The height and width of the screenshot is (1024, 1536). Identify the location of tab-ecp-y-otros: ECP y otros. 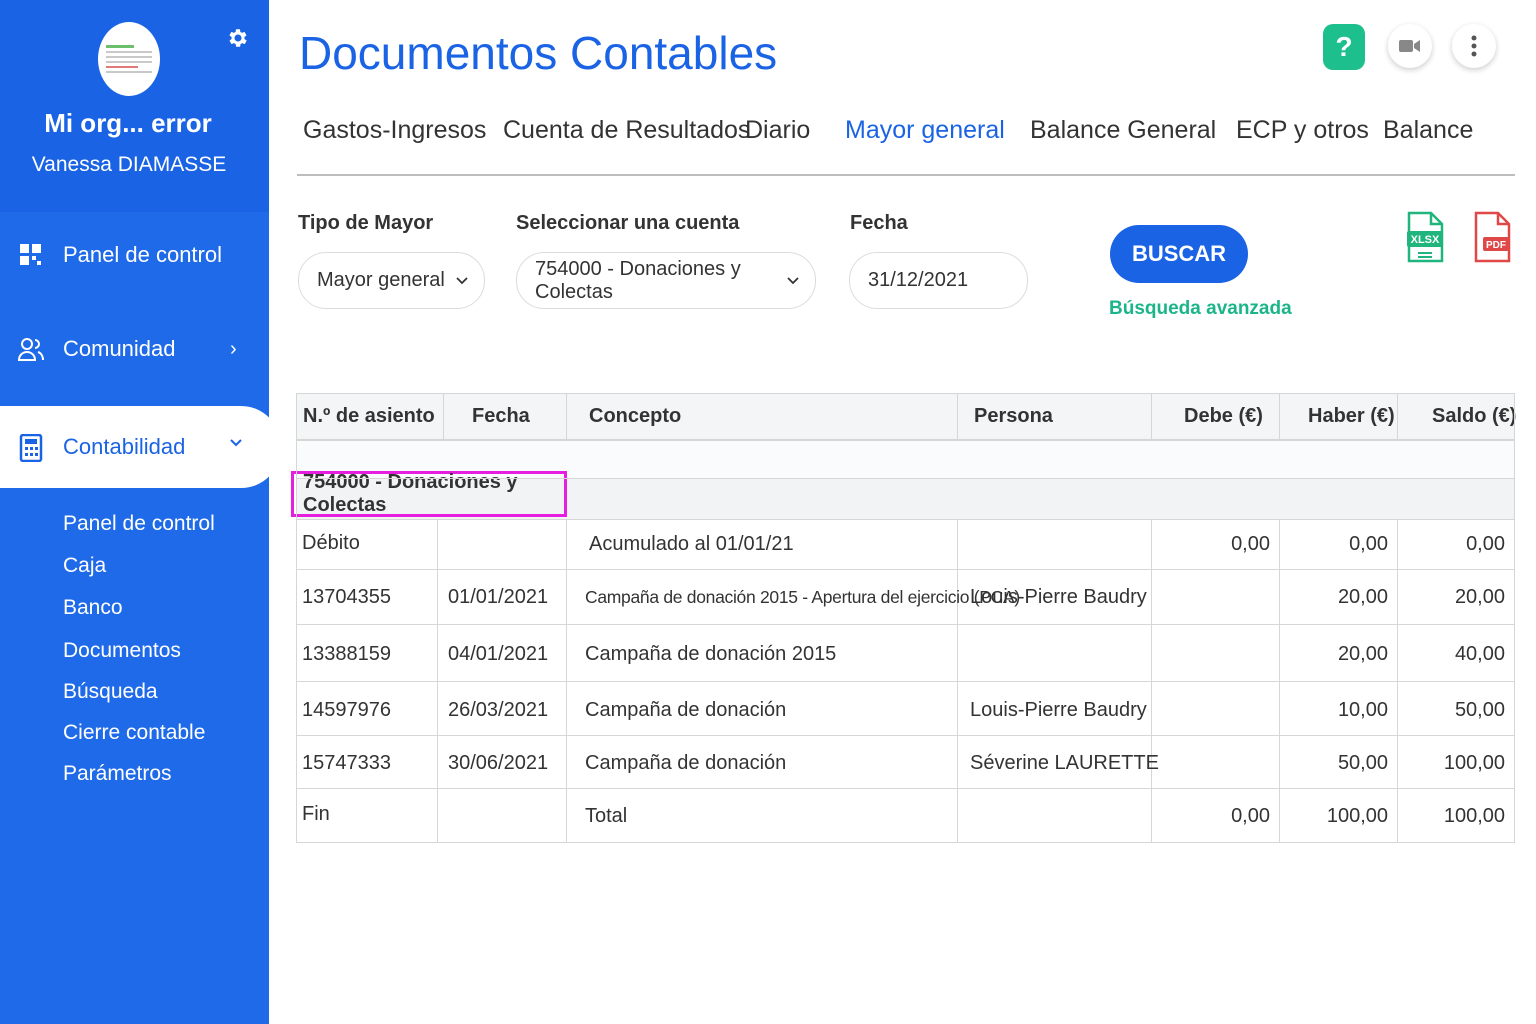
(1302, 130).